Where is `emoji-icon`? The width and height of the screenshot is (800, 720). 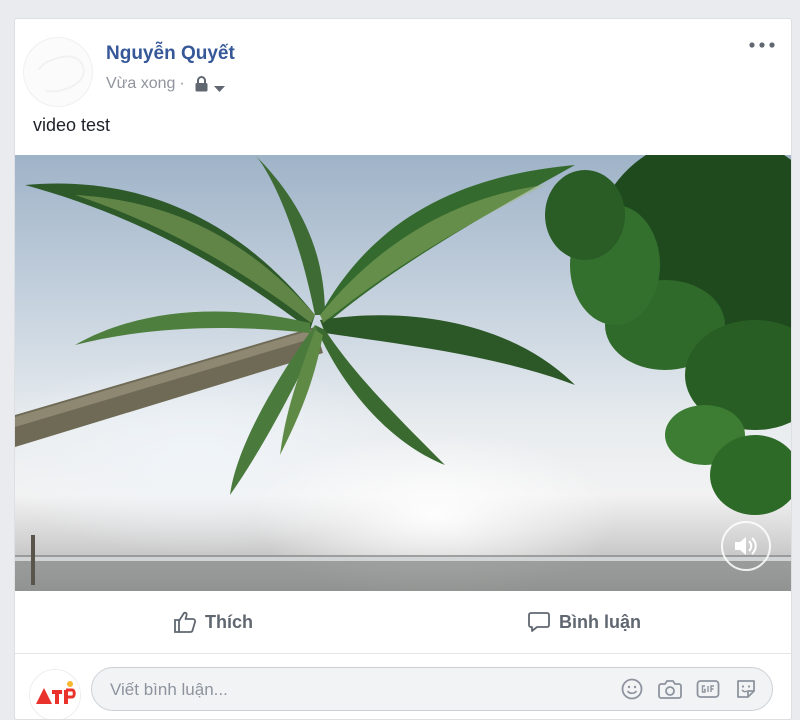
emoji-icon is located at coordinates (632, 689).